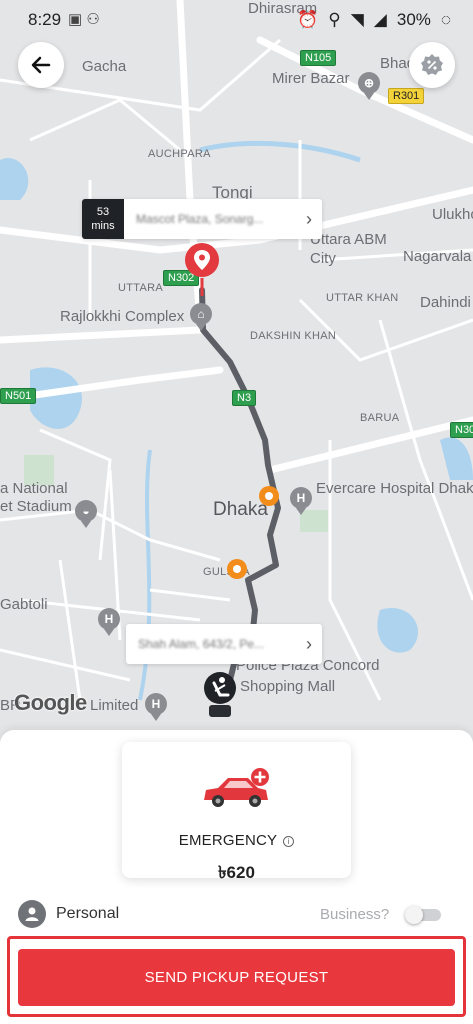  I want to click on service-price: ৳620, so click(236, 872).